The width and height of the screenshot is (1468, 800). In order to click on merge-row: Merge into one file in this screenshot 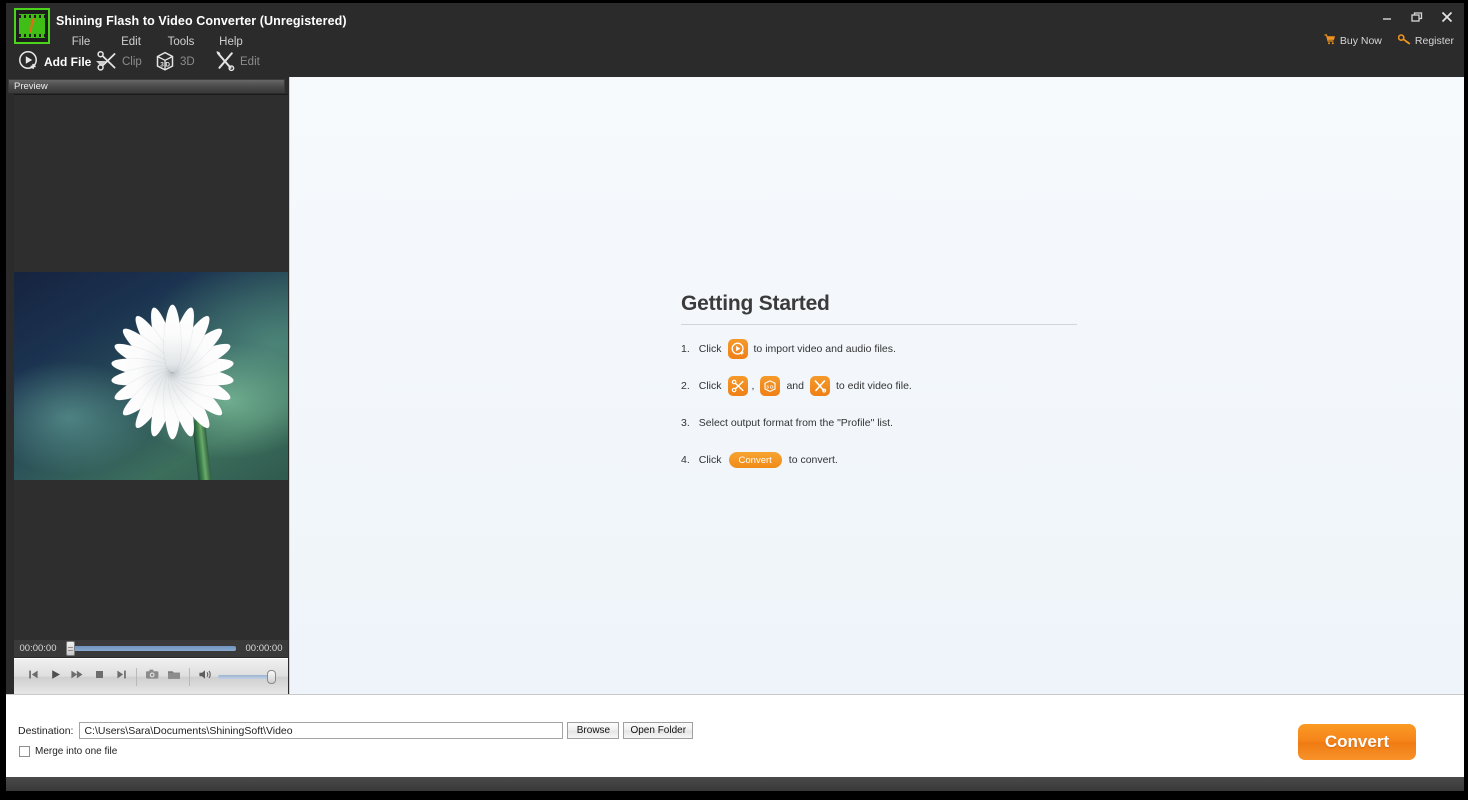, I will do `click(68, 751)`.